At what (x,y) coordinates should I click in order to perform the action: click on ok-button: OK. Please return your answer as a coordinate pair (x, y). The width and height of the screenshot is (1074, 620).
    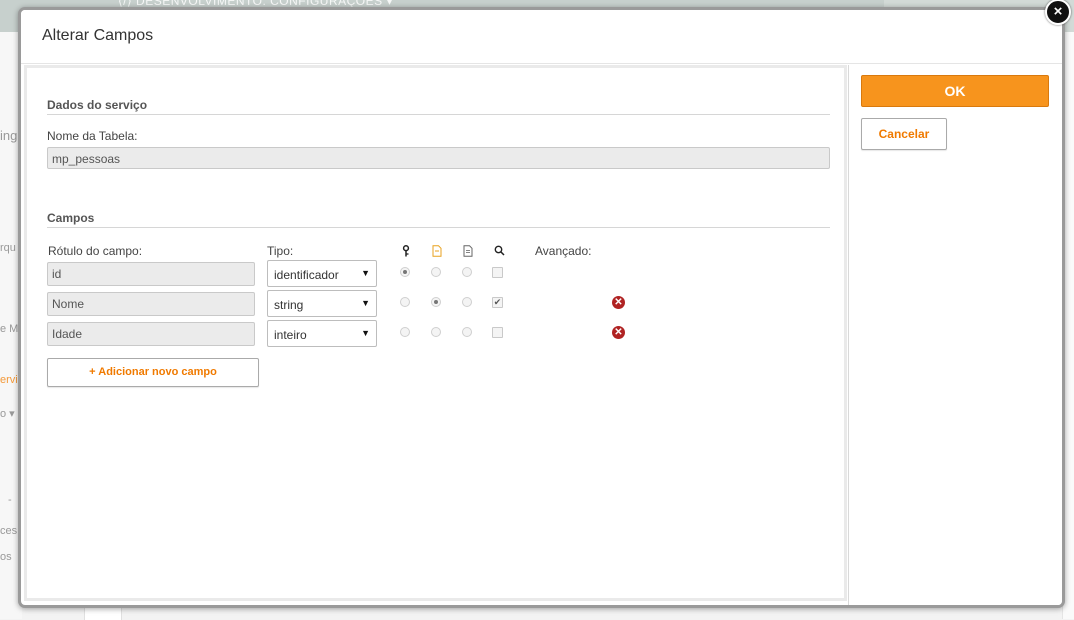
    Looking at the image, I should click on (955, 91).